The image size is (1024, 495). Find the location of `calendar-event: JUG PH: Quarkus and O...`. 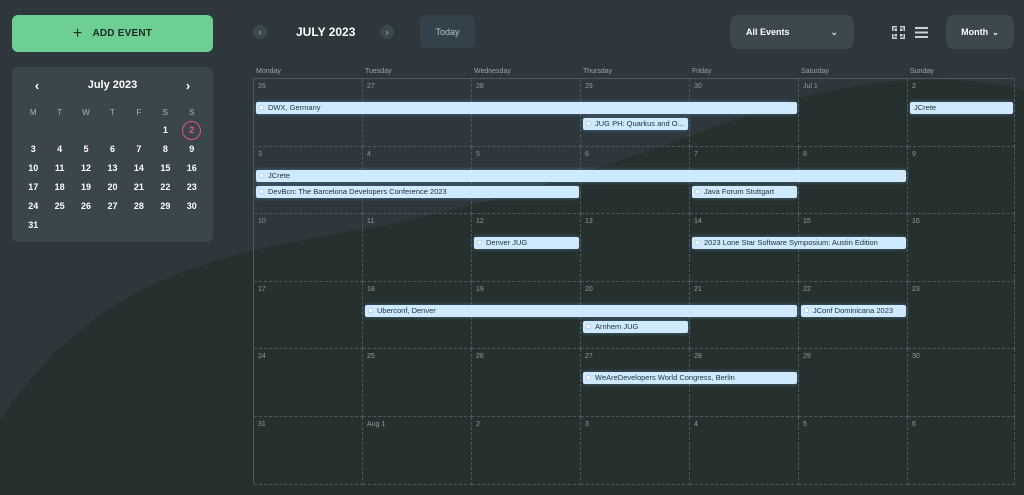

calendar-event: JUG PH: Quarkus and O... is located at coordinates (635, 124).